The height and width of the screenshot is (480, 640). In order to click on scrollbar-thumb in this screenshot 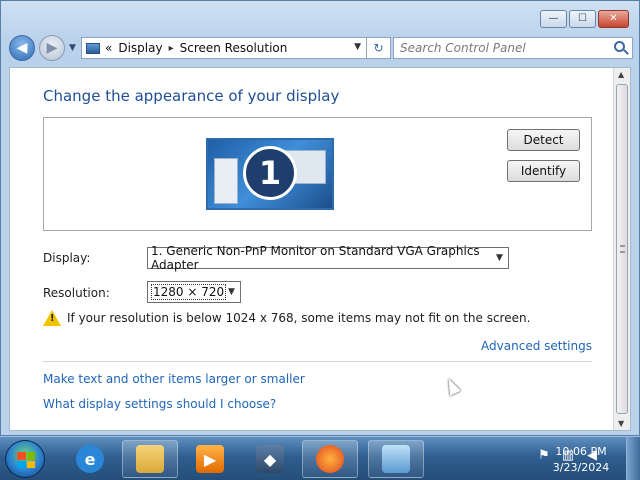, I will do `click(622, 249)`.